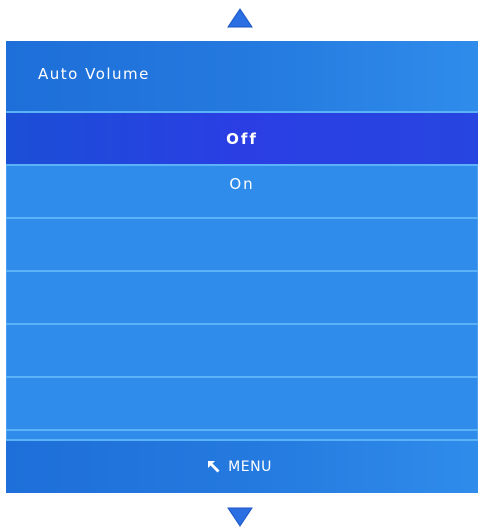 The width and height of the screenshot is (478, 529). I want to click on menu-back-button: MENU, so click(239, 467).